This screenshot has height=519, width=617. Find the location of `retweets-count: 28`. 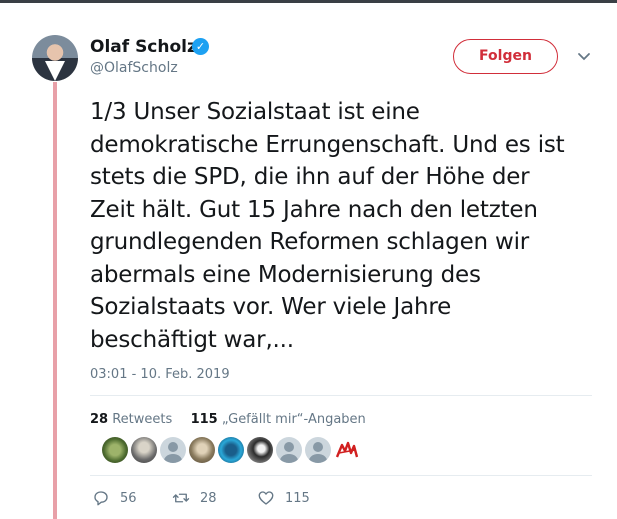

retweets-count: 28 is located at coordinates (99, 419).